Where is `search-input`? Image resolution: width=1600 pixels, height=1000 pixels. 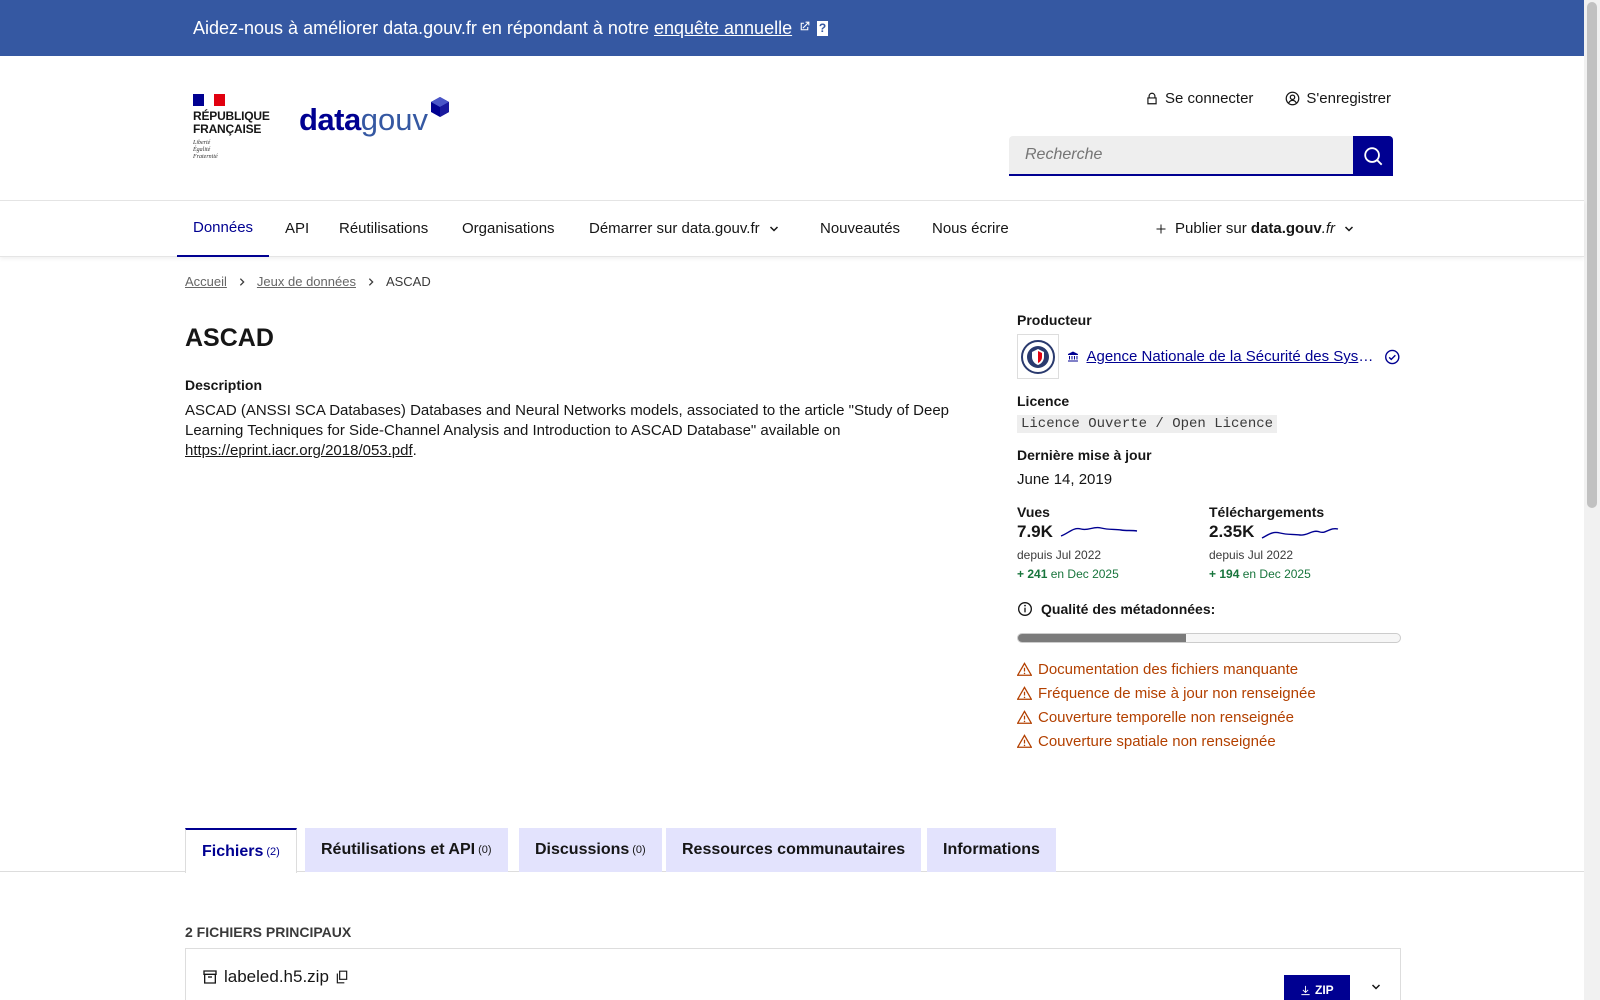 search-input is located at coordinates (1181, 156).